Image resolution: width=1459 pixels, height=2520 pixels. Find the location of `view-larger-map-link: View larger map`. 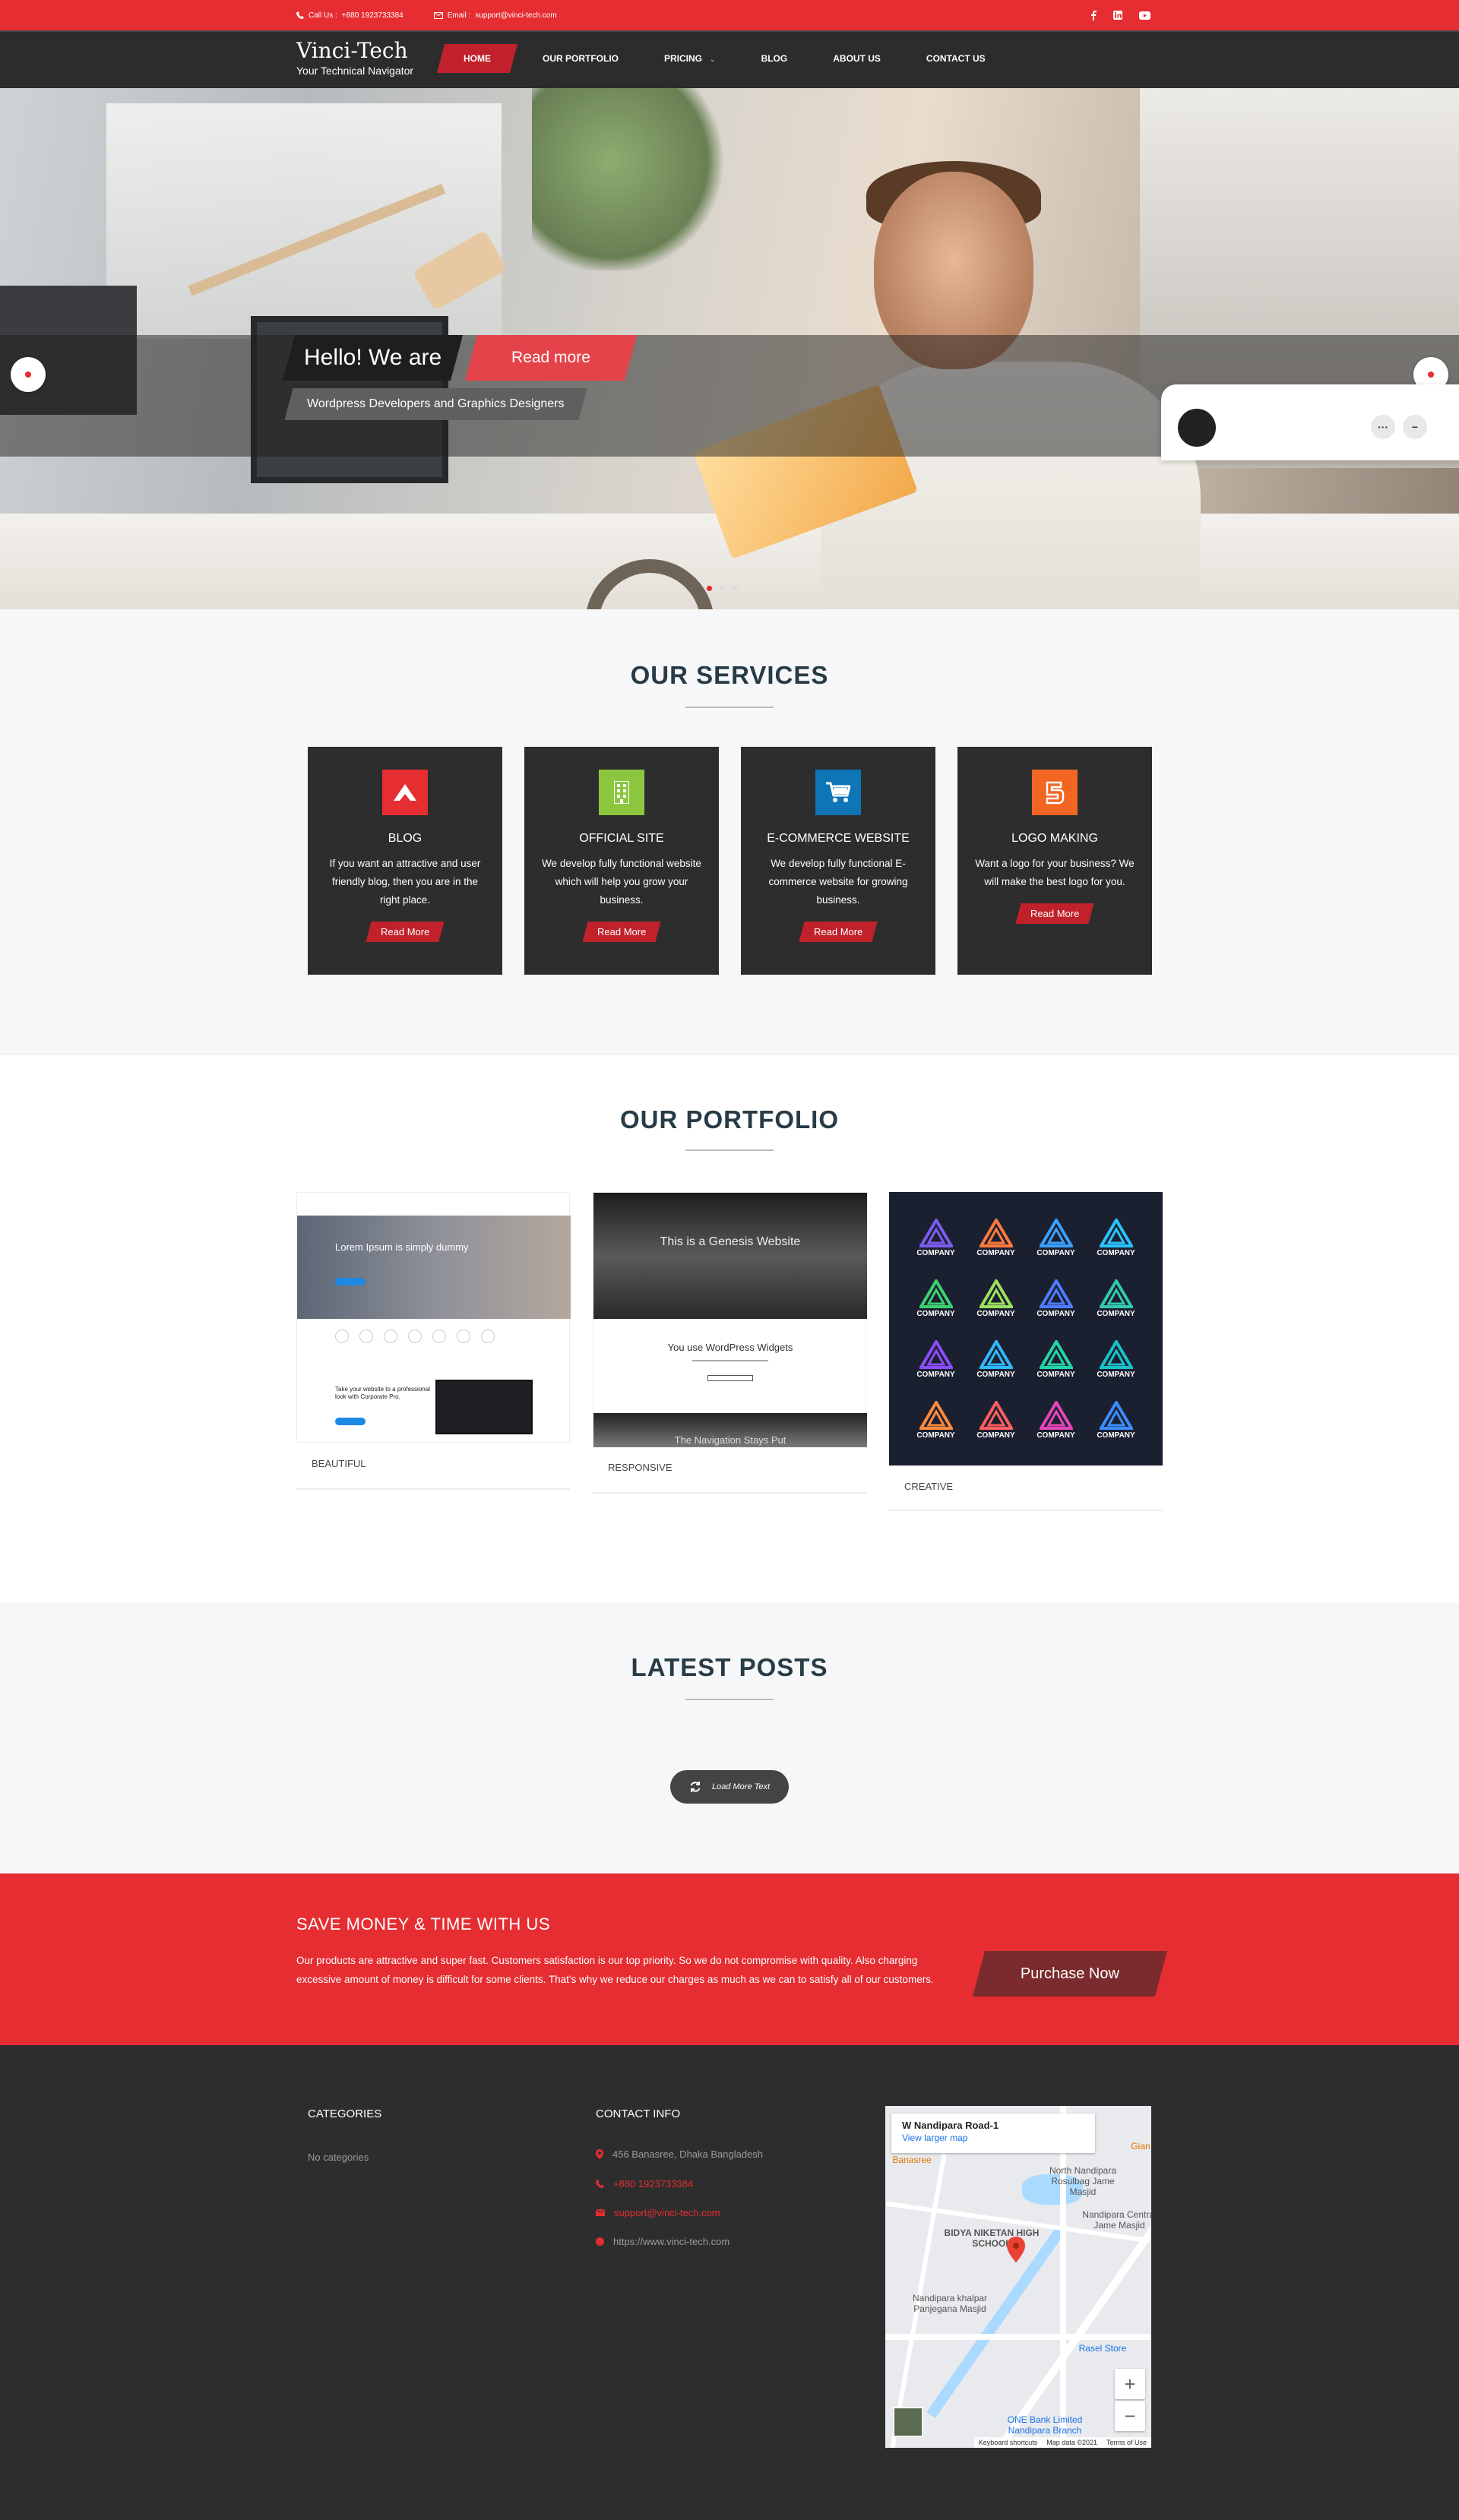

view-larger-map-link: View larger map is located at coordinates (934, 2138).